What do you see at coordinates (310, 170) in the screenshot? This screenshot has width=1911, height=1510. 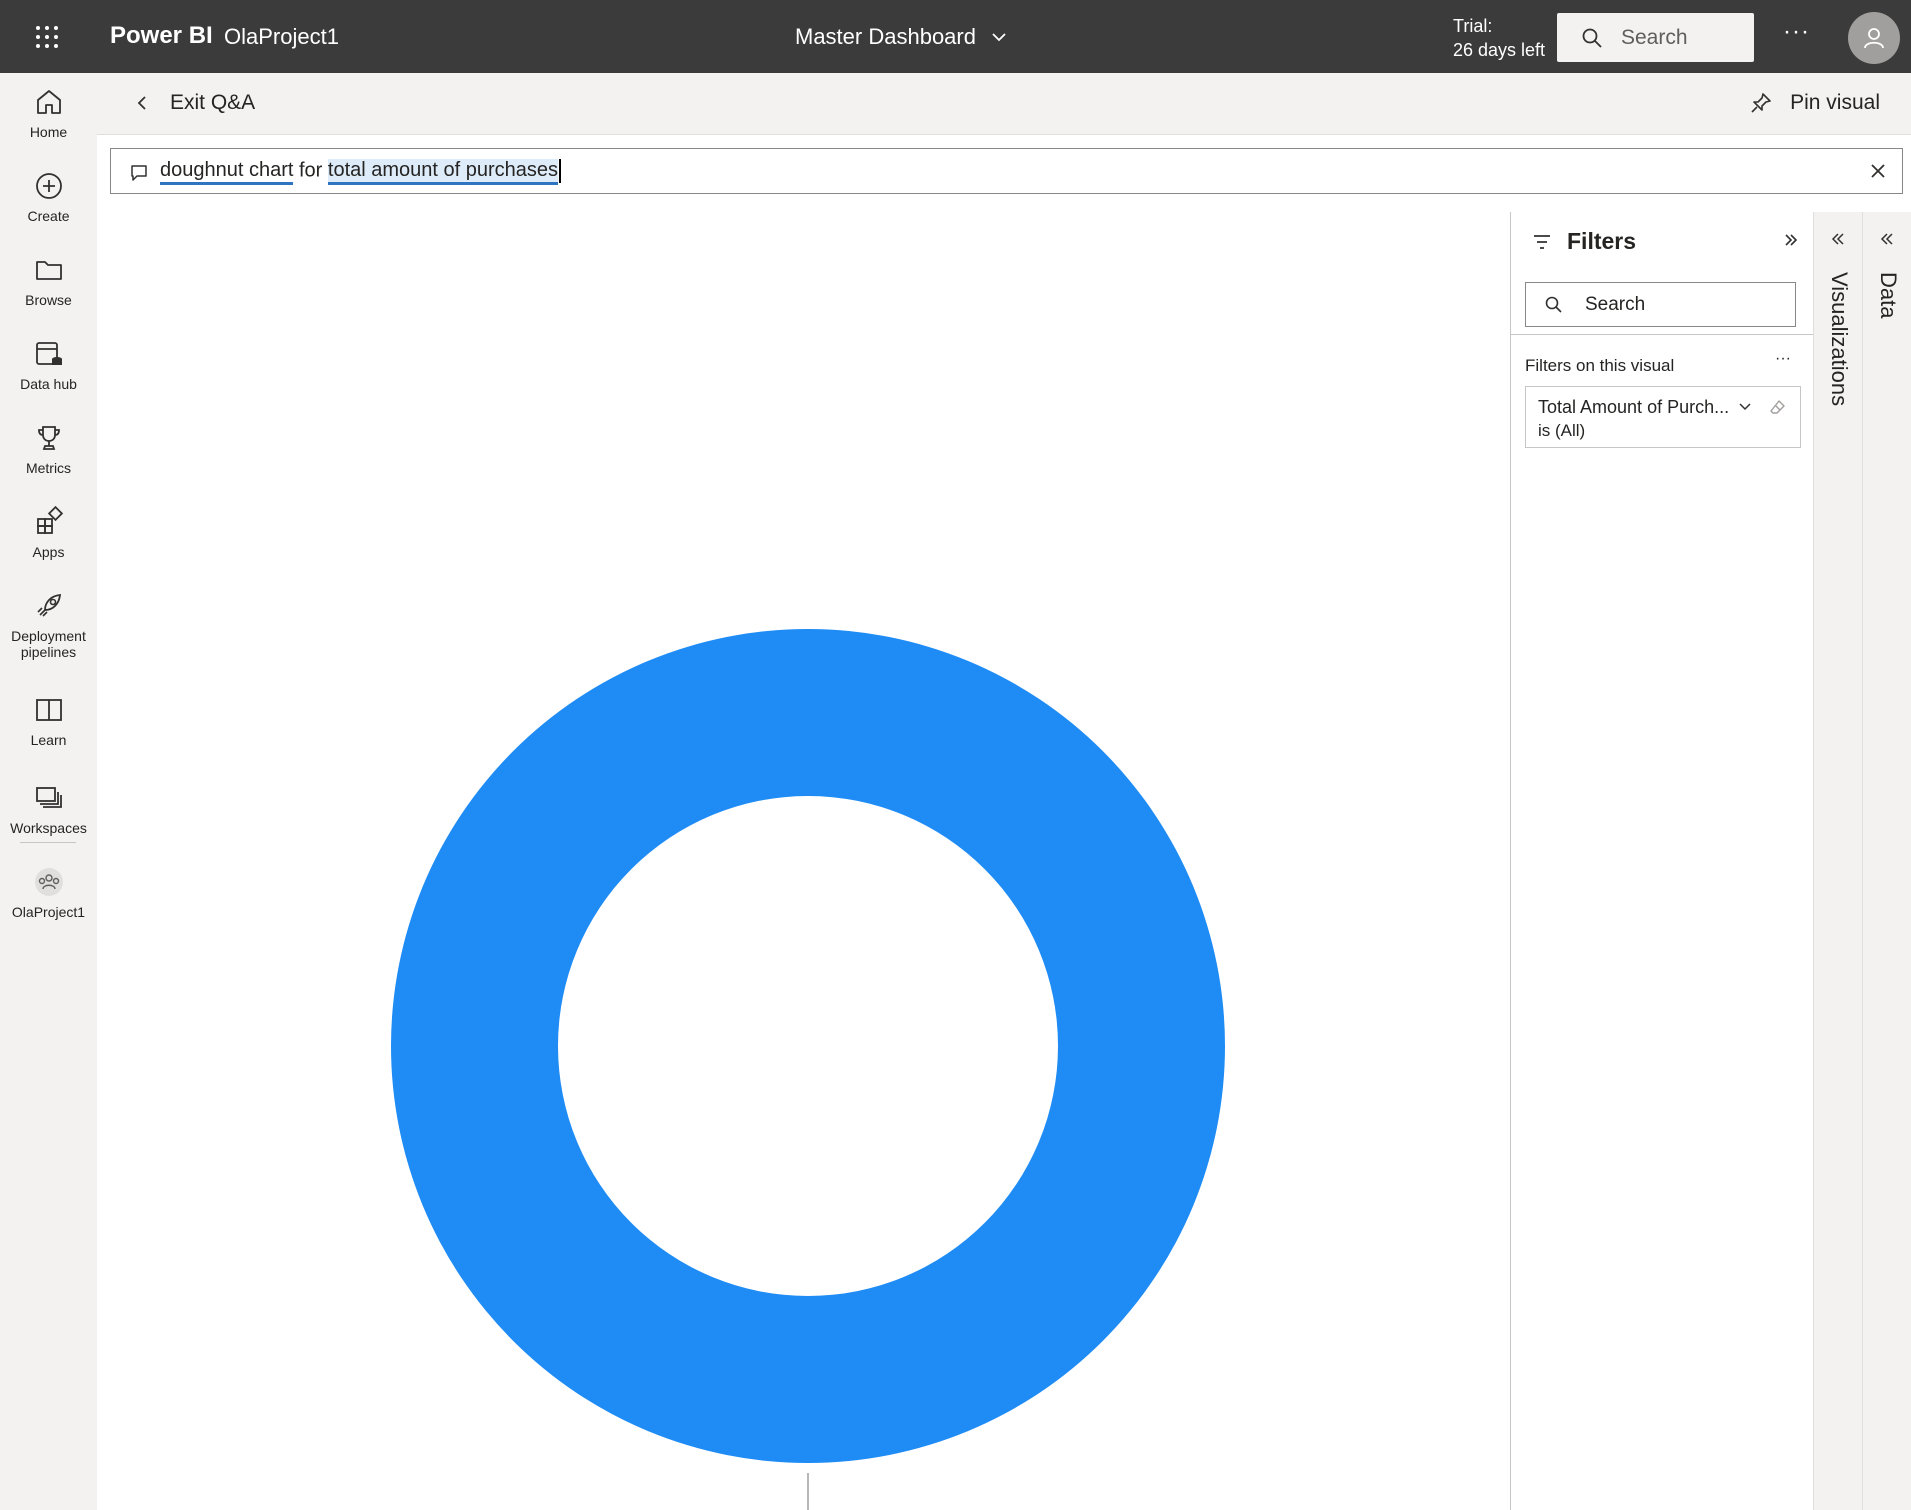 I see `qa-term-connector: for` at bounding box center [310, 170].